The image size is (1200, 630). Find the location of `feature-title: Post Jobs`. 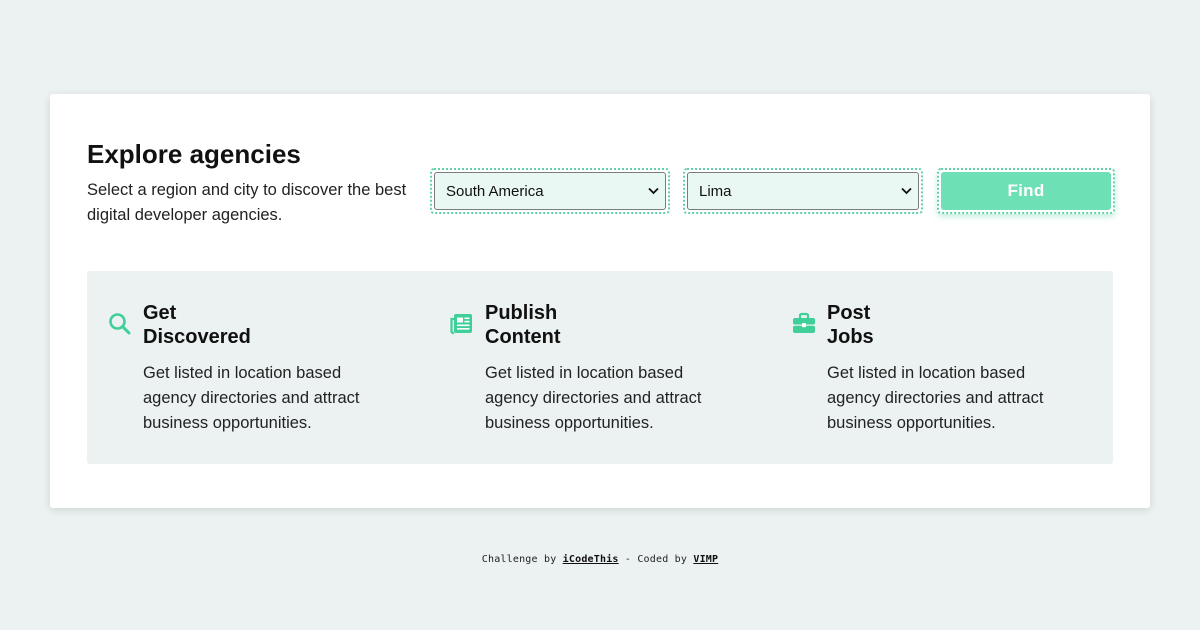

feature-title: Post Jobs is located at coordinates (927, 325).